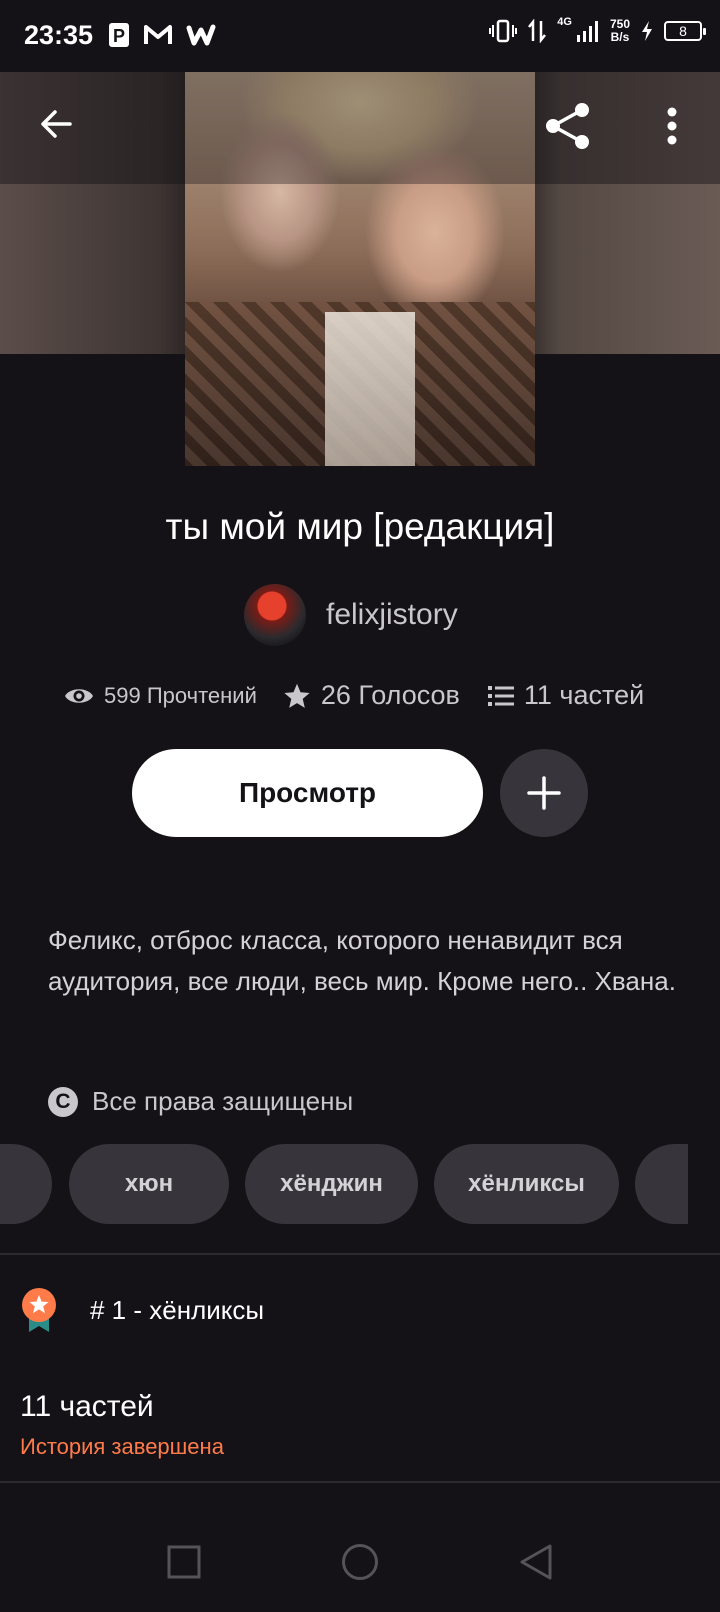 The height and width of the screenshot is (1612, 720). Describe the element at coordinates (584, 695) in the screenshot. I see `parts-count: 11 частей` at that location.